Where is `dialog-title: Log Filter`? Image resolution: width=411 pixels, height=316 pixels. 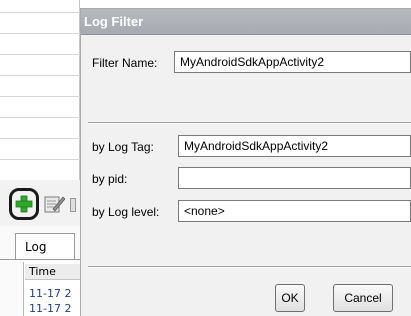
dialog-title: Log Filter is located at coordinates (114, 21).